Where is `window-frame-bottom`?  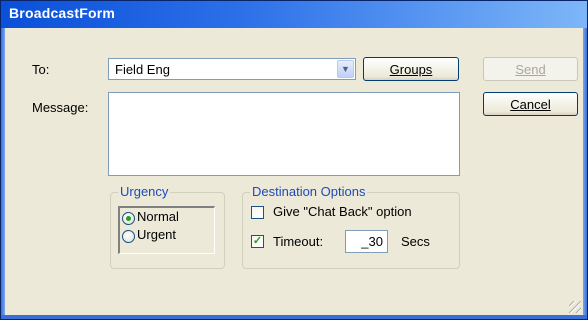 window-frame-bottom is located at coordinates (294, 317).